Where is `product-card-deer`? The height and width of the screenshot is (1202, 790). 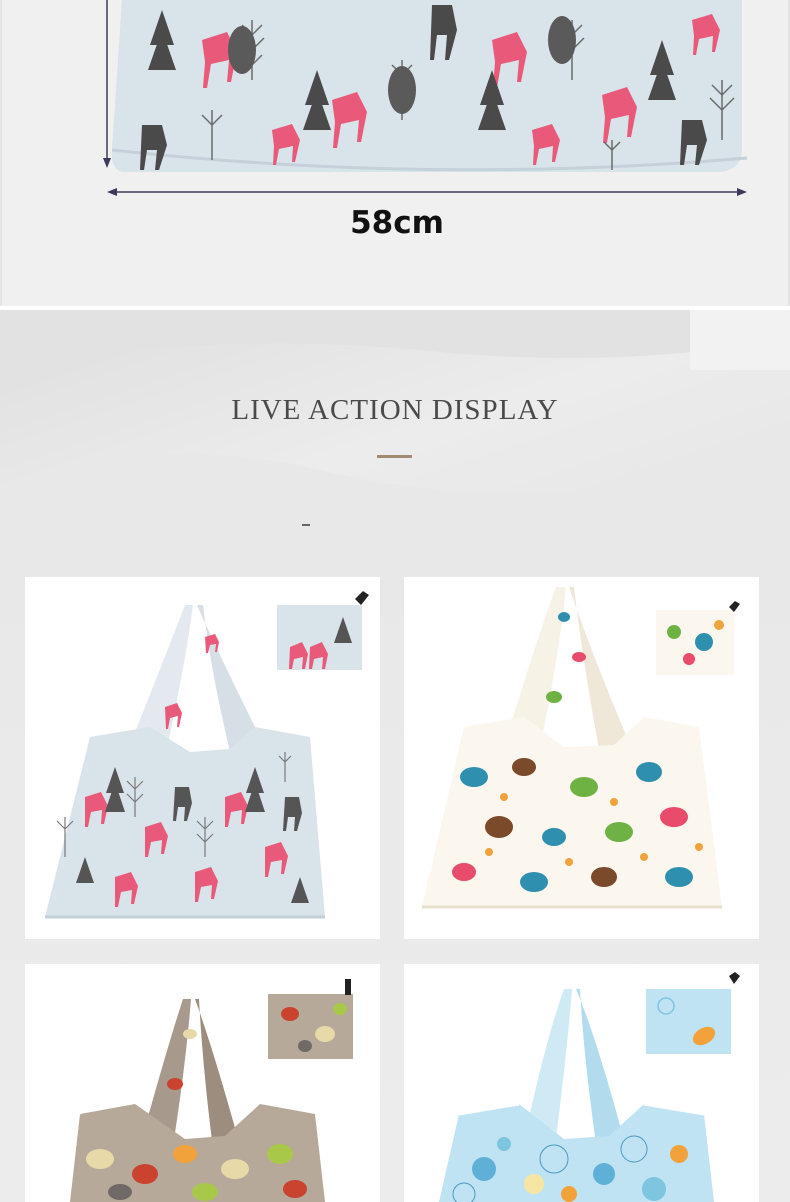
product-card-deer is located at coordinates (202, 758).